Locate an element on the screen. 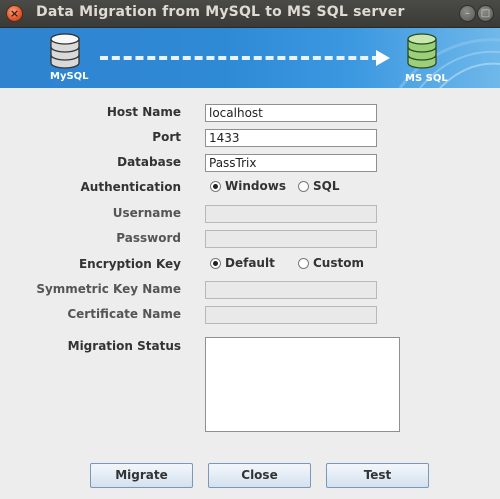 The image size is (500, 499). password-input is located at coordinates (291, 239).